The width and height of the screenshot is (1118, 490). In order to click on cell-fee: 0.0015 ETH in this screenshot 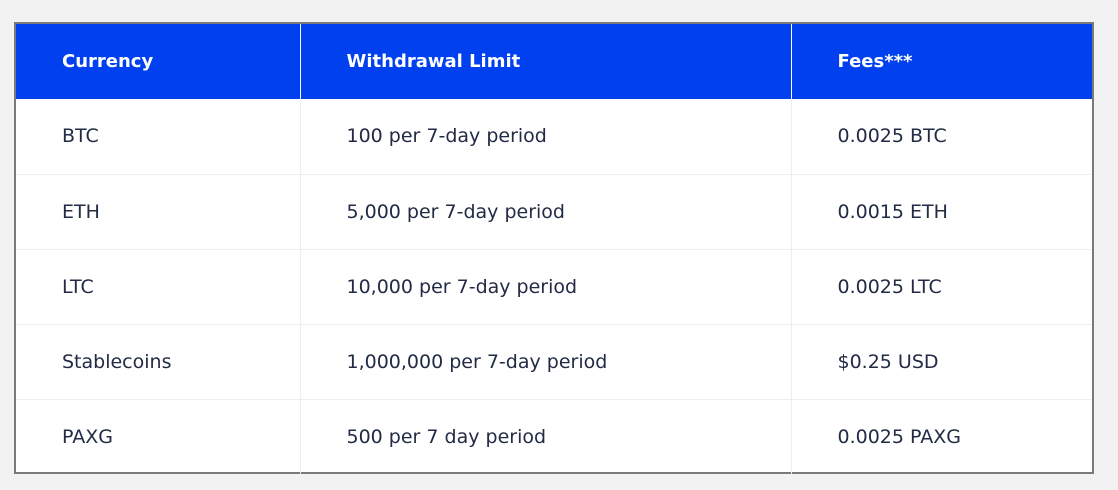, I will do `click(892, 211)`.